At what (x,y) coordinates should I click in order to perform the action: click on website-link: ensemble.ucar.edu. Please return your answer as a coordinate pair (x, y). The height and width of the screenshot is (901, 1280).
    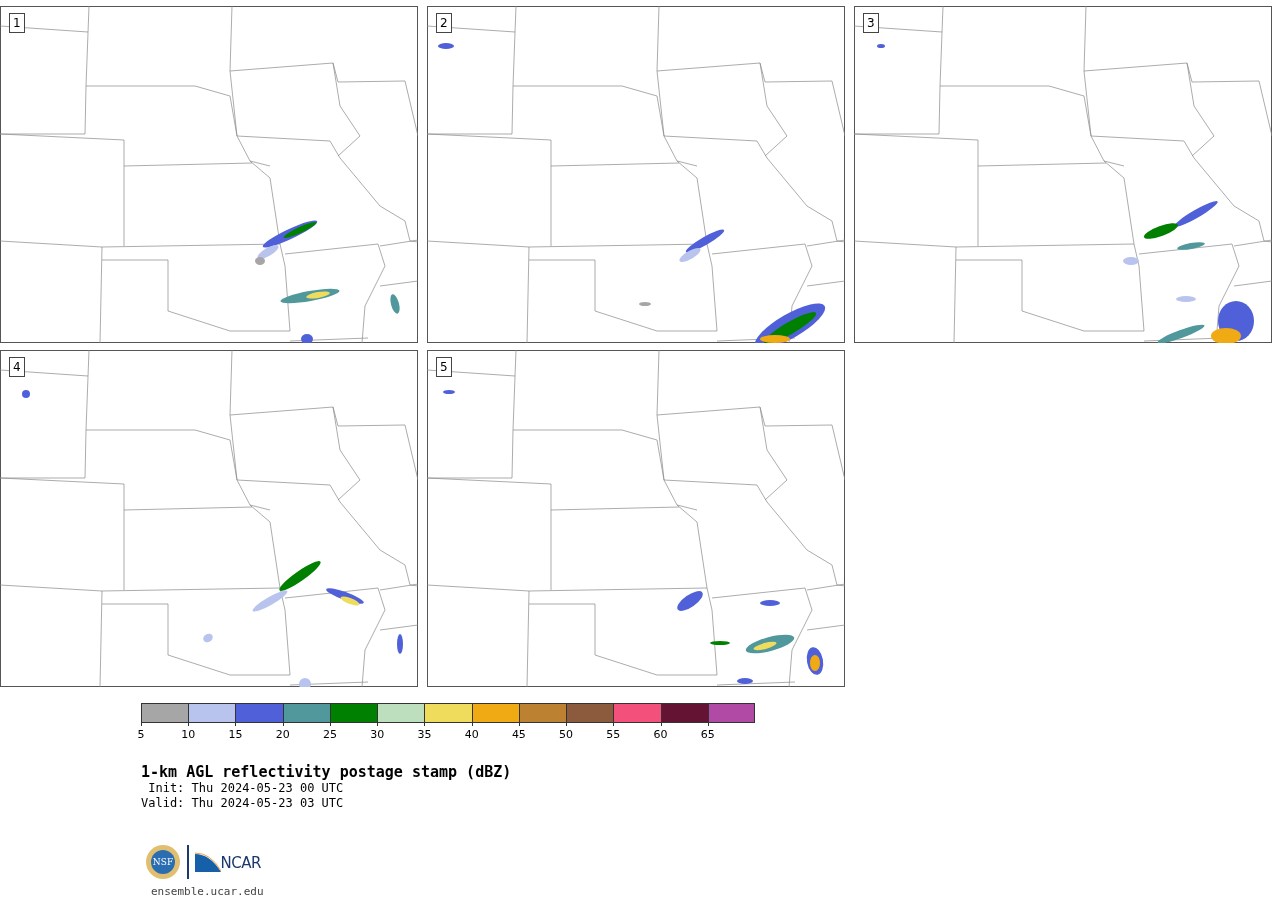
    Looking at the image, I should click on (207, 891).